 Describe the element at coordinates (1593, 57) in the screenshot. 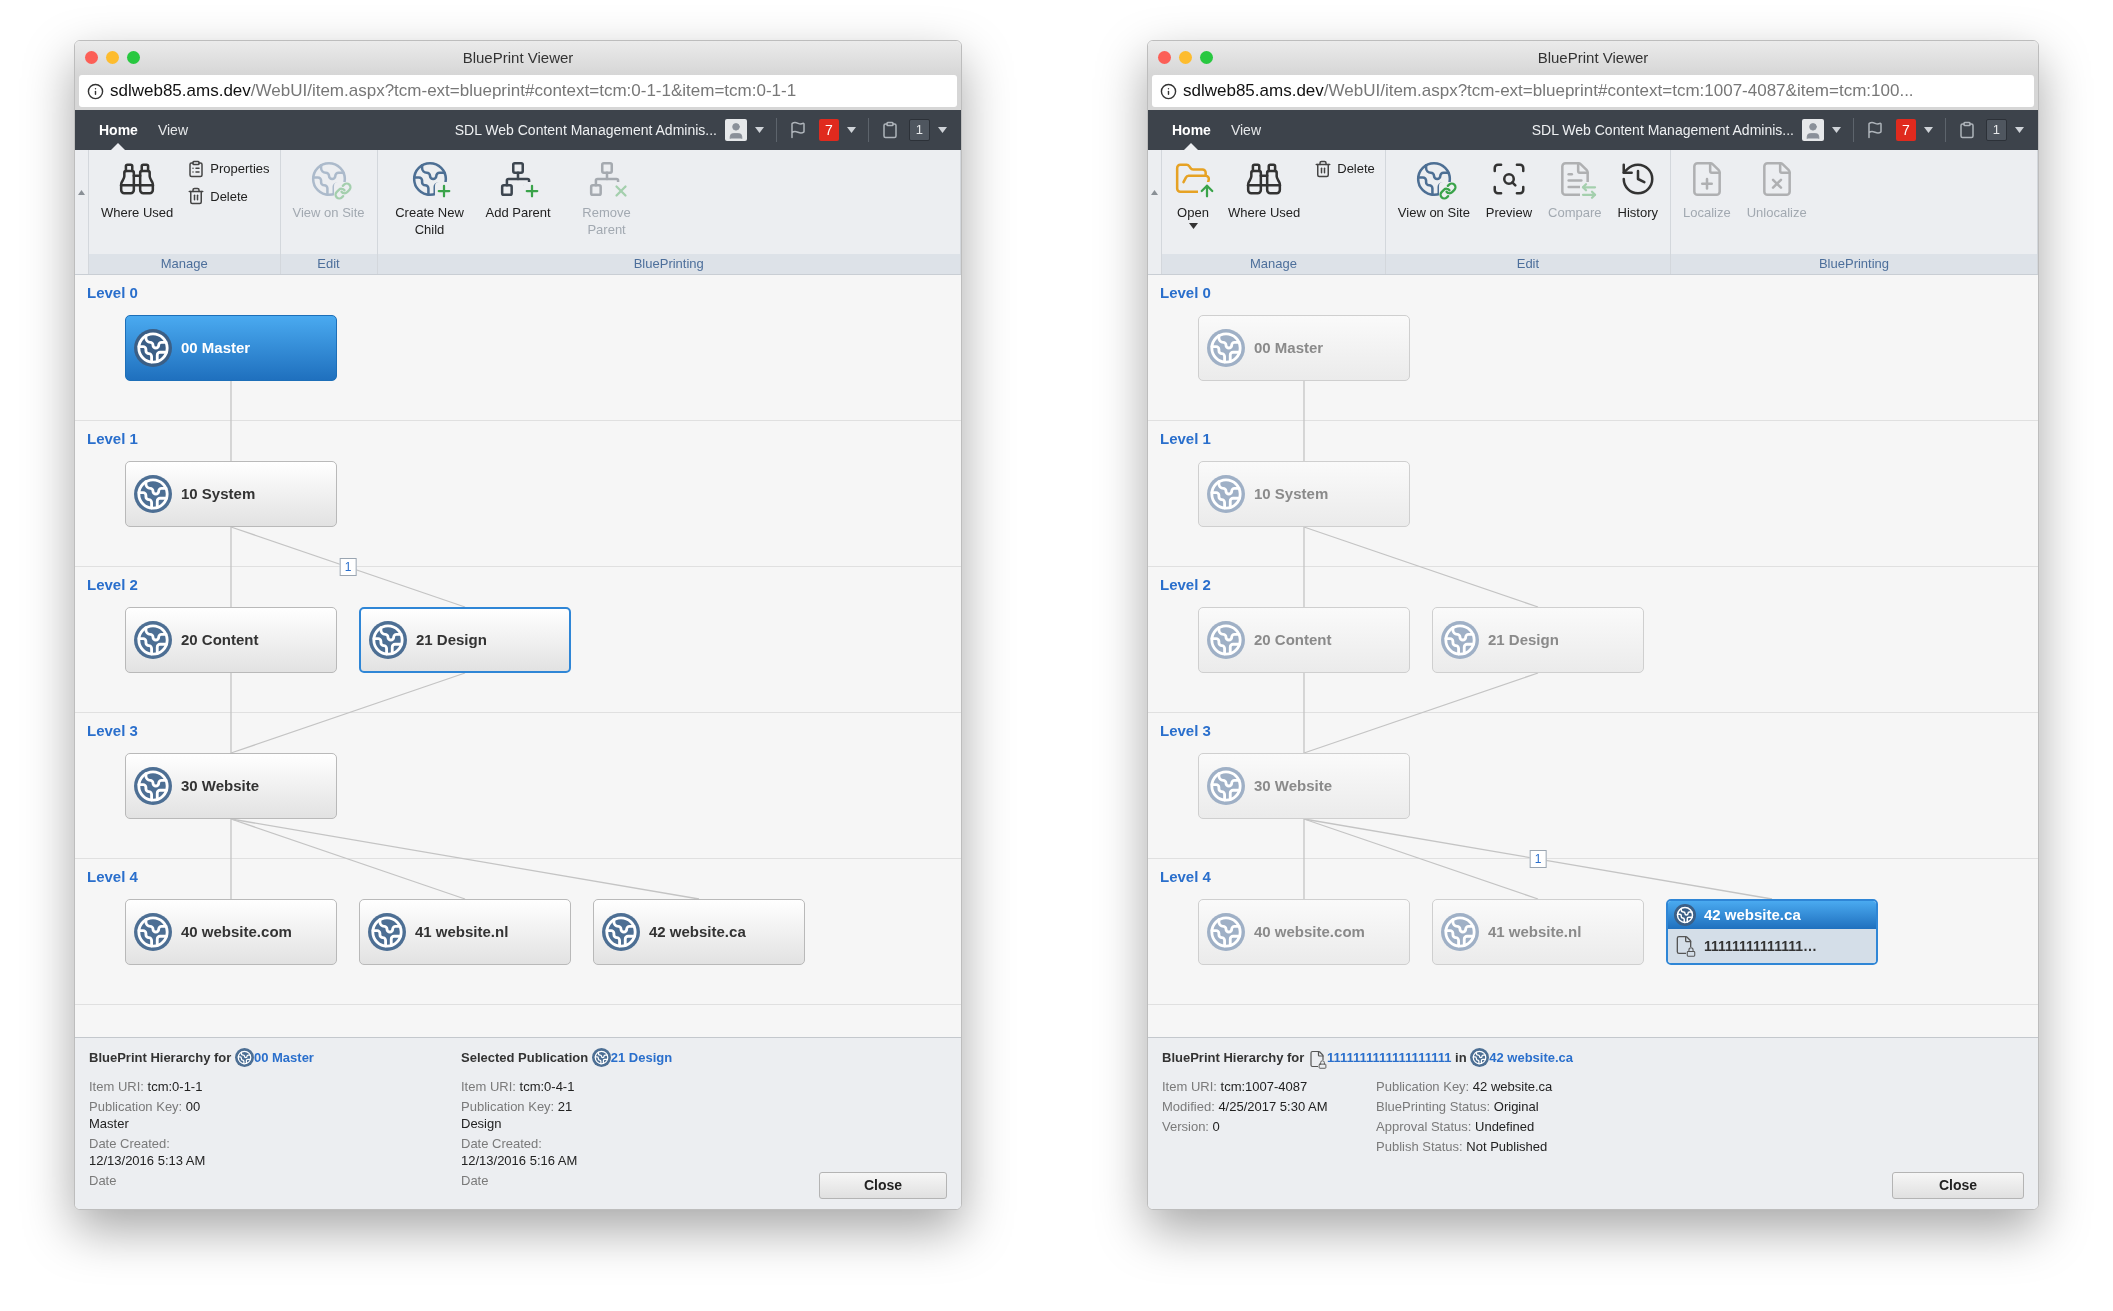

I see `window-title: BluePrint Viewer` at that location.